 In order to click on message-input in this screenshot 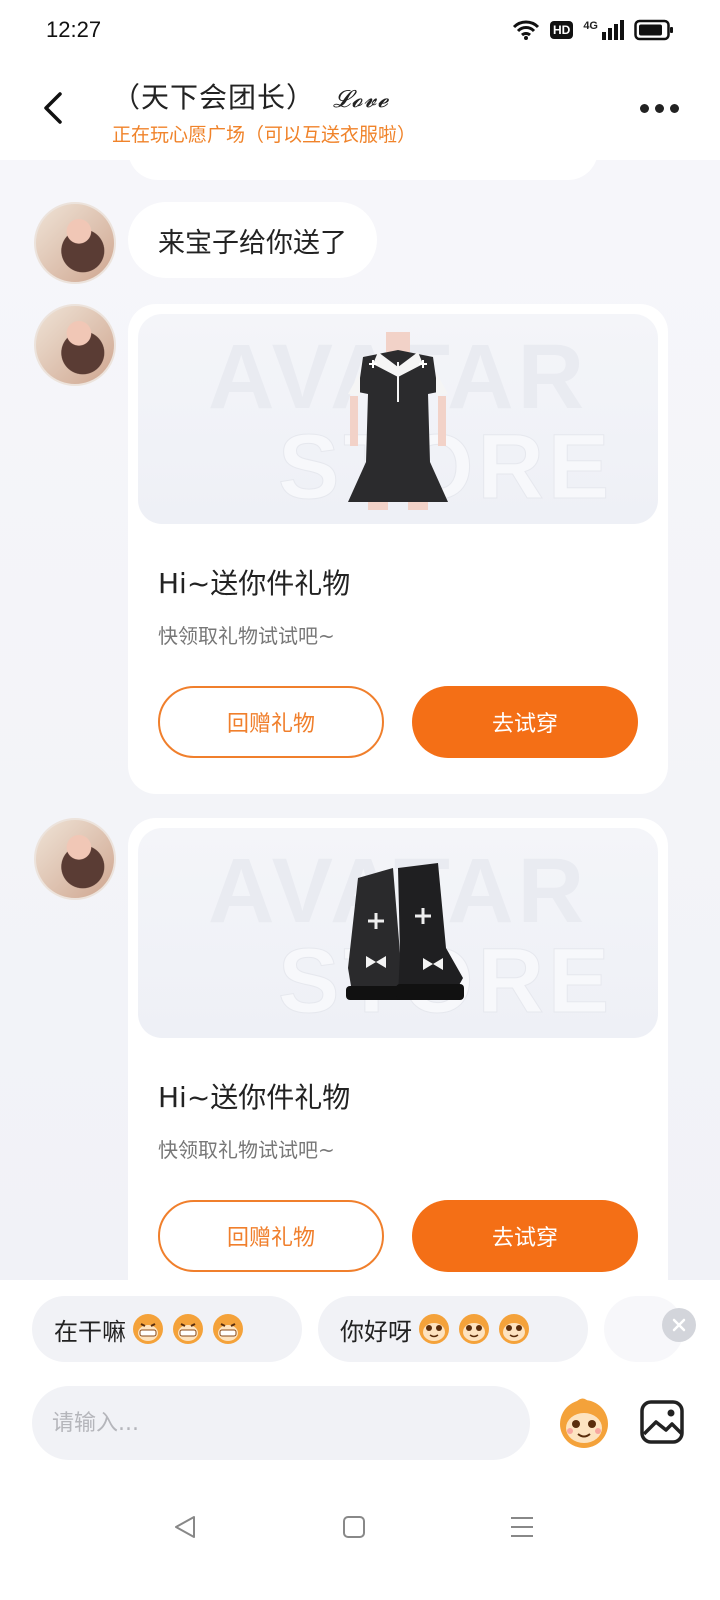, I will do `click(281, 1423)`.